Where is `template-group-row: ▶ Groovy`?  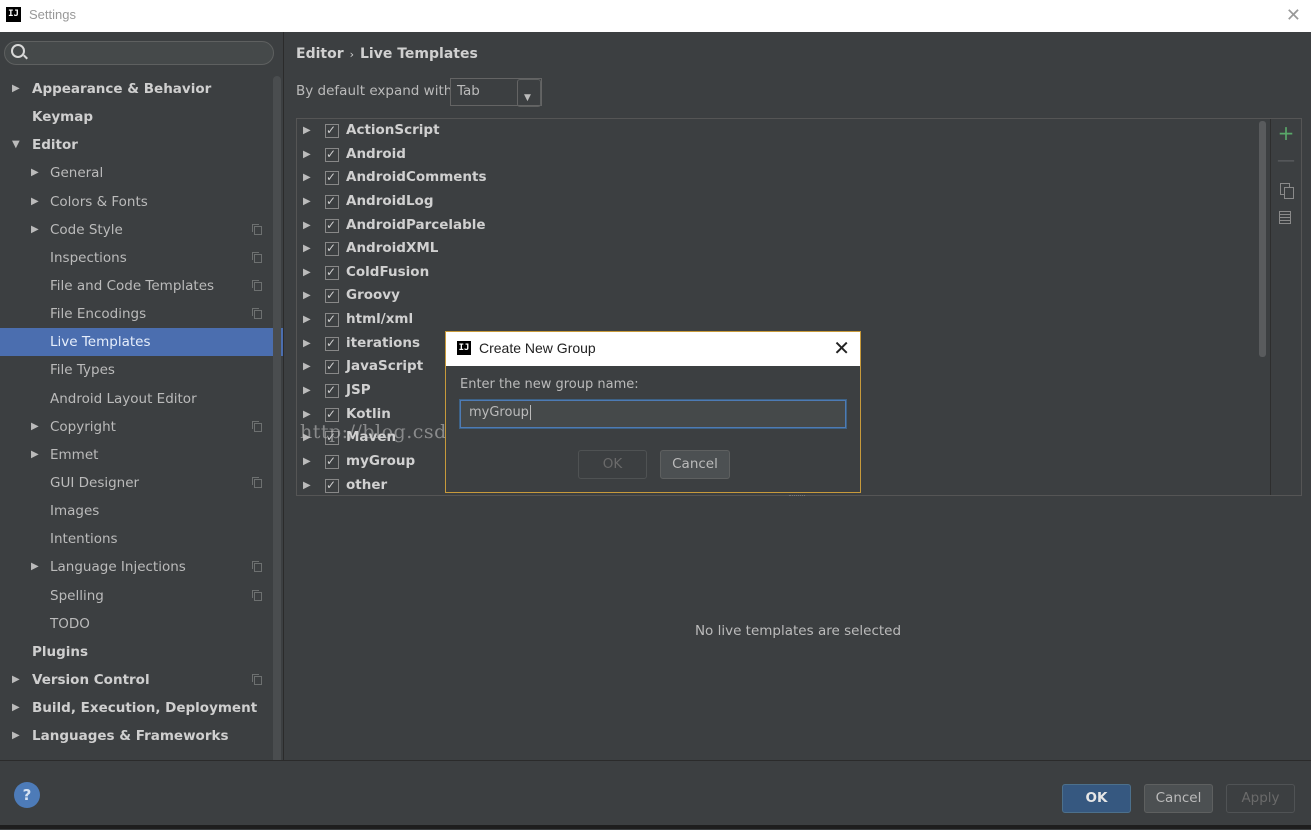 template-group-row: ▶ Groovy is located at coordinates (777, 296).